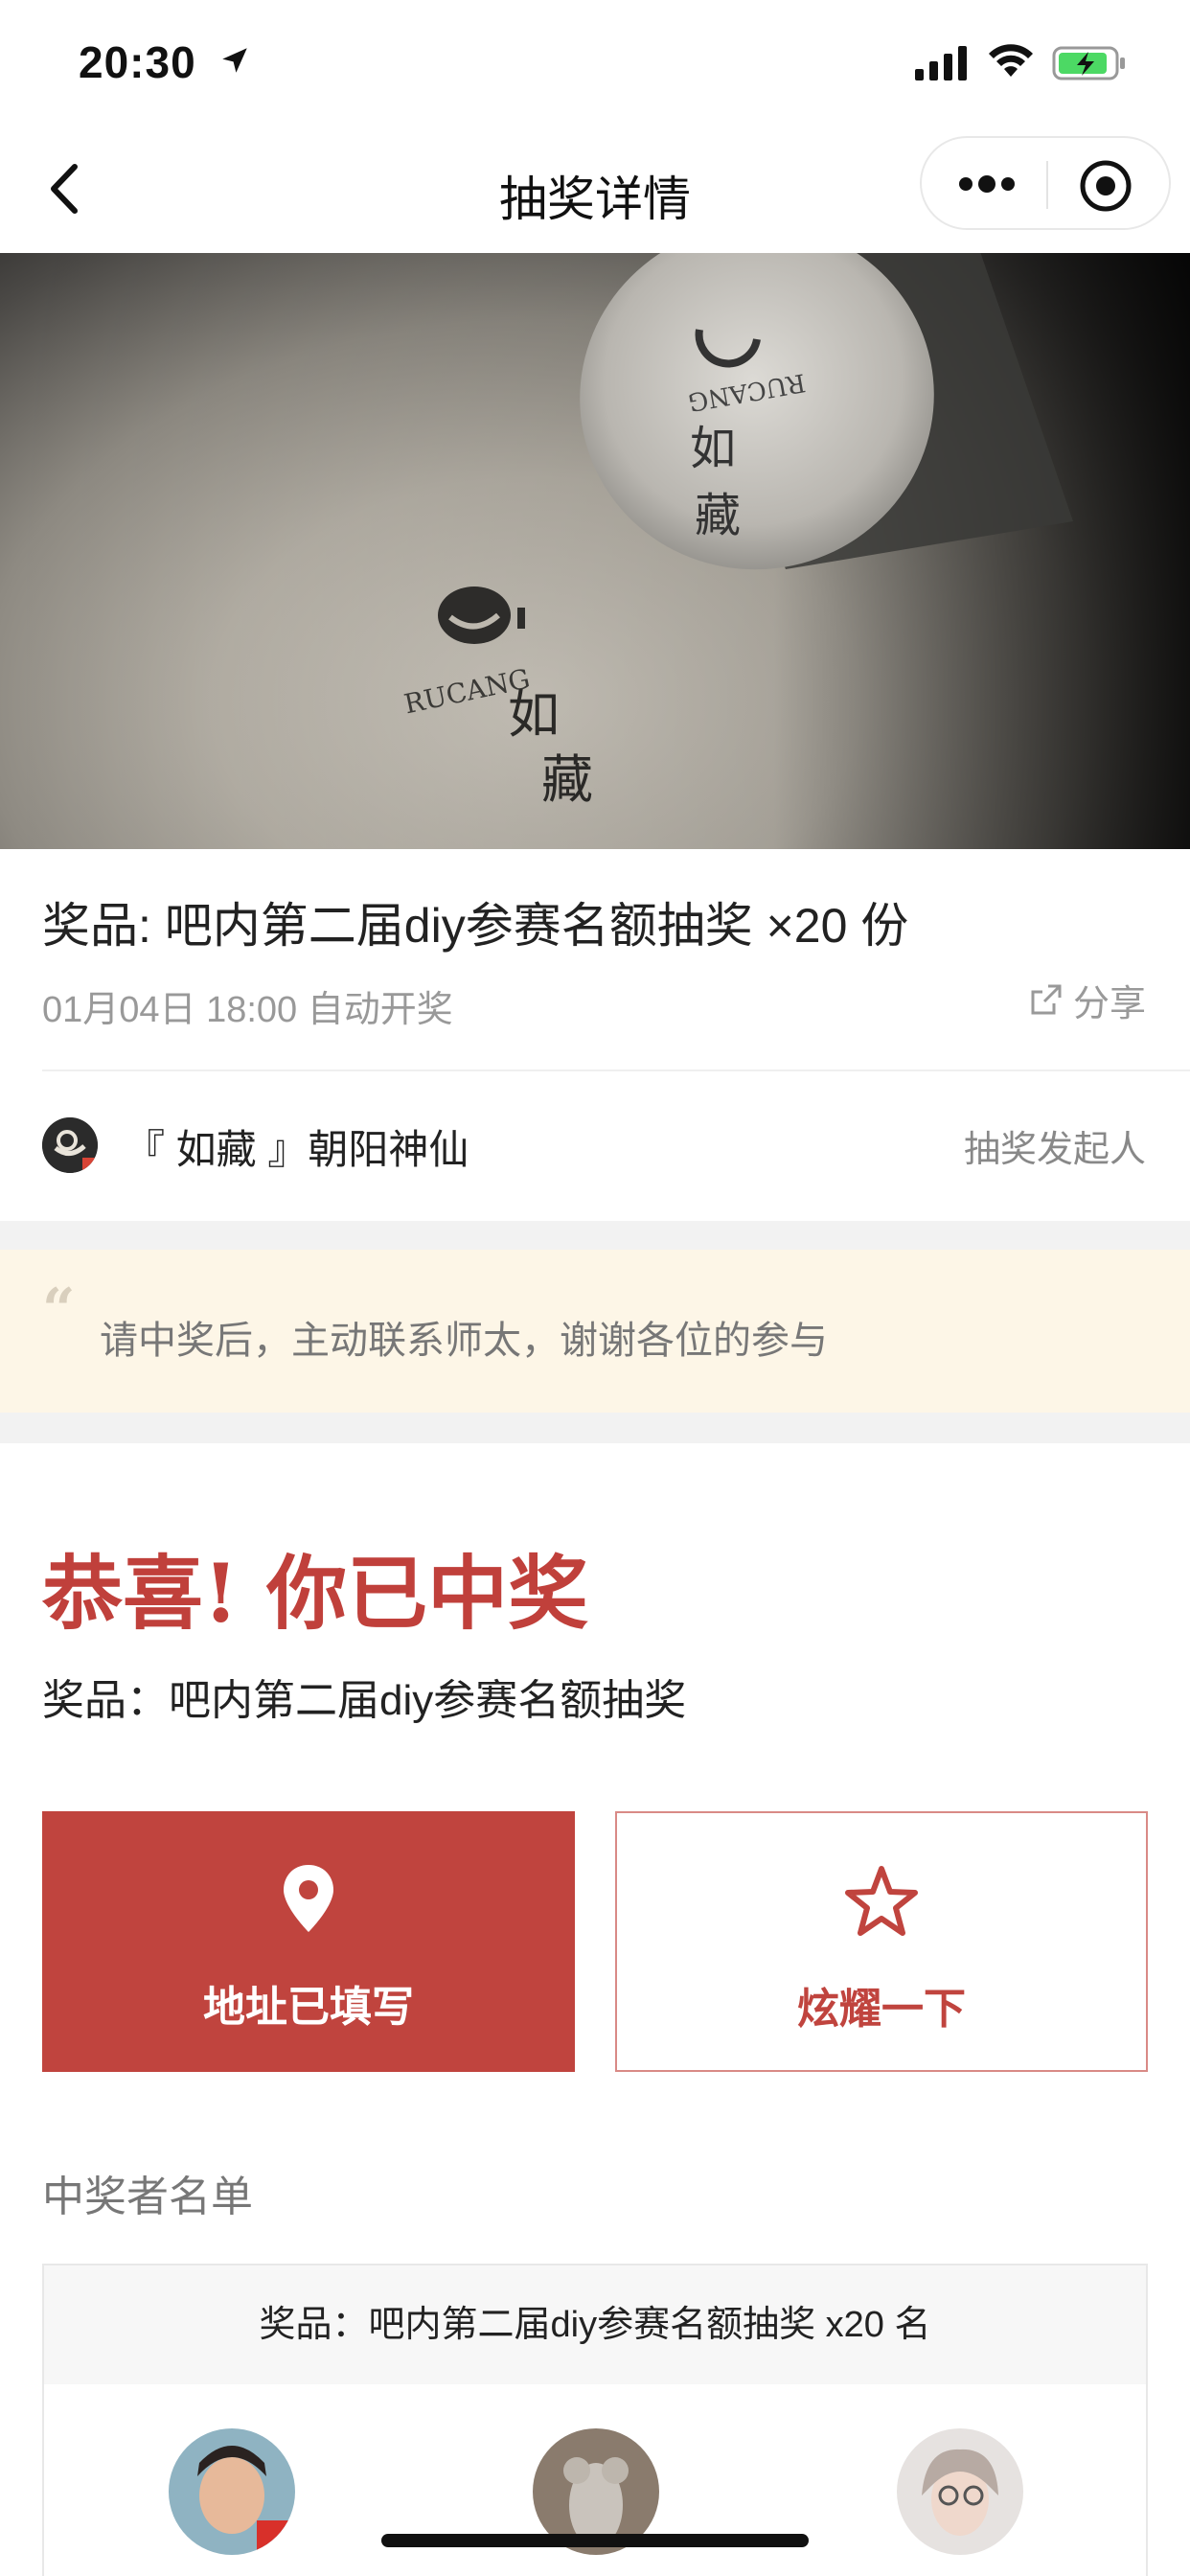 Image resolution: width=1190 pixels, height=2576 pixels. I want to click on location-arrow-icon, so click(234, 60).